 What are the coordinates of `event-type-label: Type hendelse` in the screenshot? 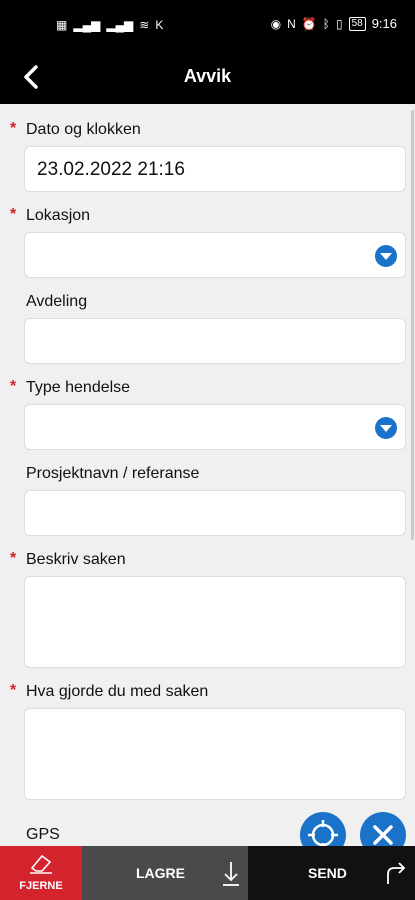 It's located at (78, 387).